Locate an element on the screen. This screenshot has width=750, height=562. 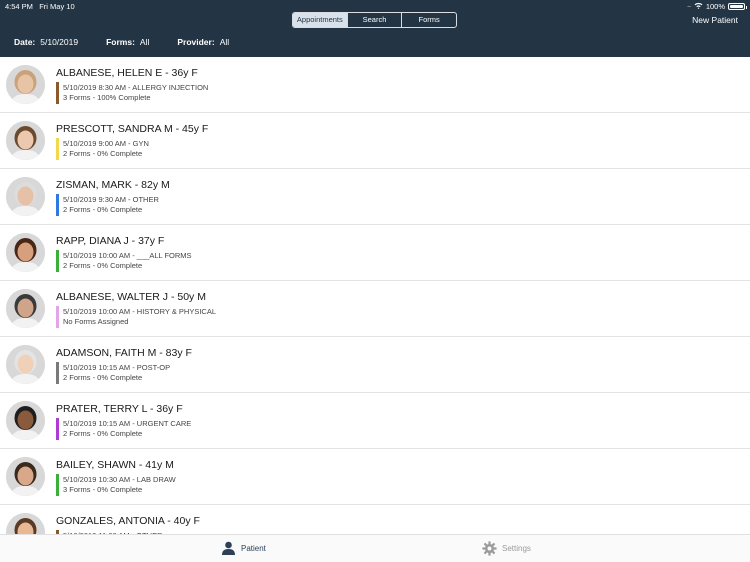
appointment-detail: 5/10/2019 9:30 AM - OTHER is located at coordinates (111, 199).